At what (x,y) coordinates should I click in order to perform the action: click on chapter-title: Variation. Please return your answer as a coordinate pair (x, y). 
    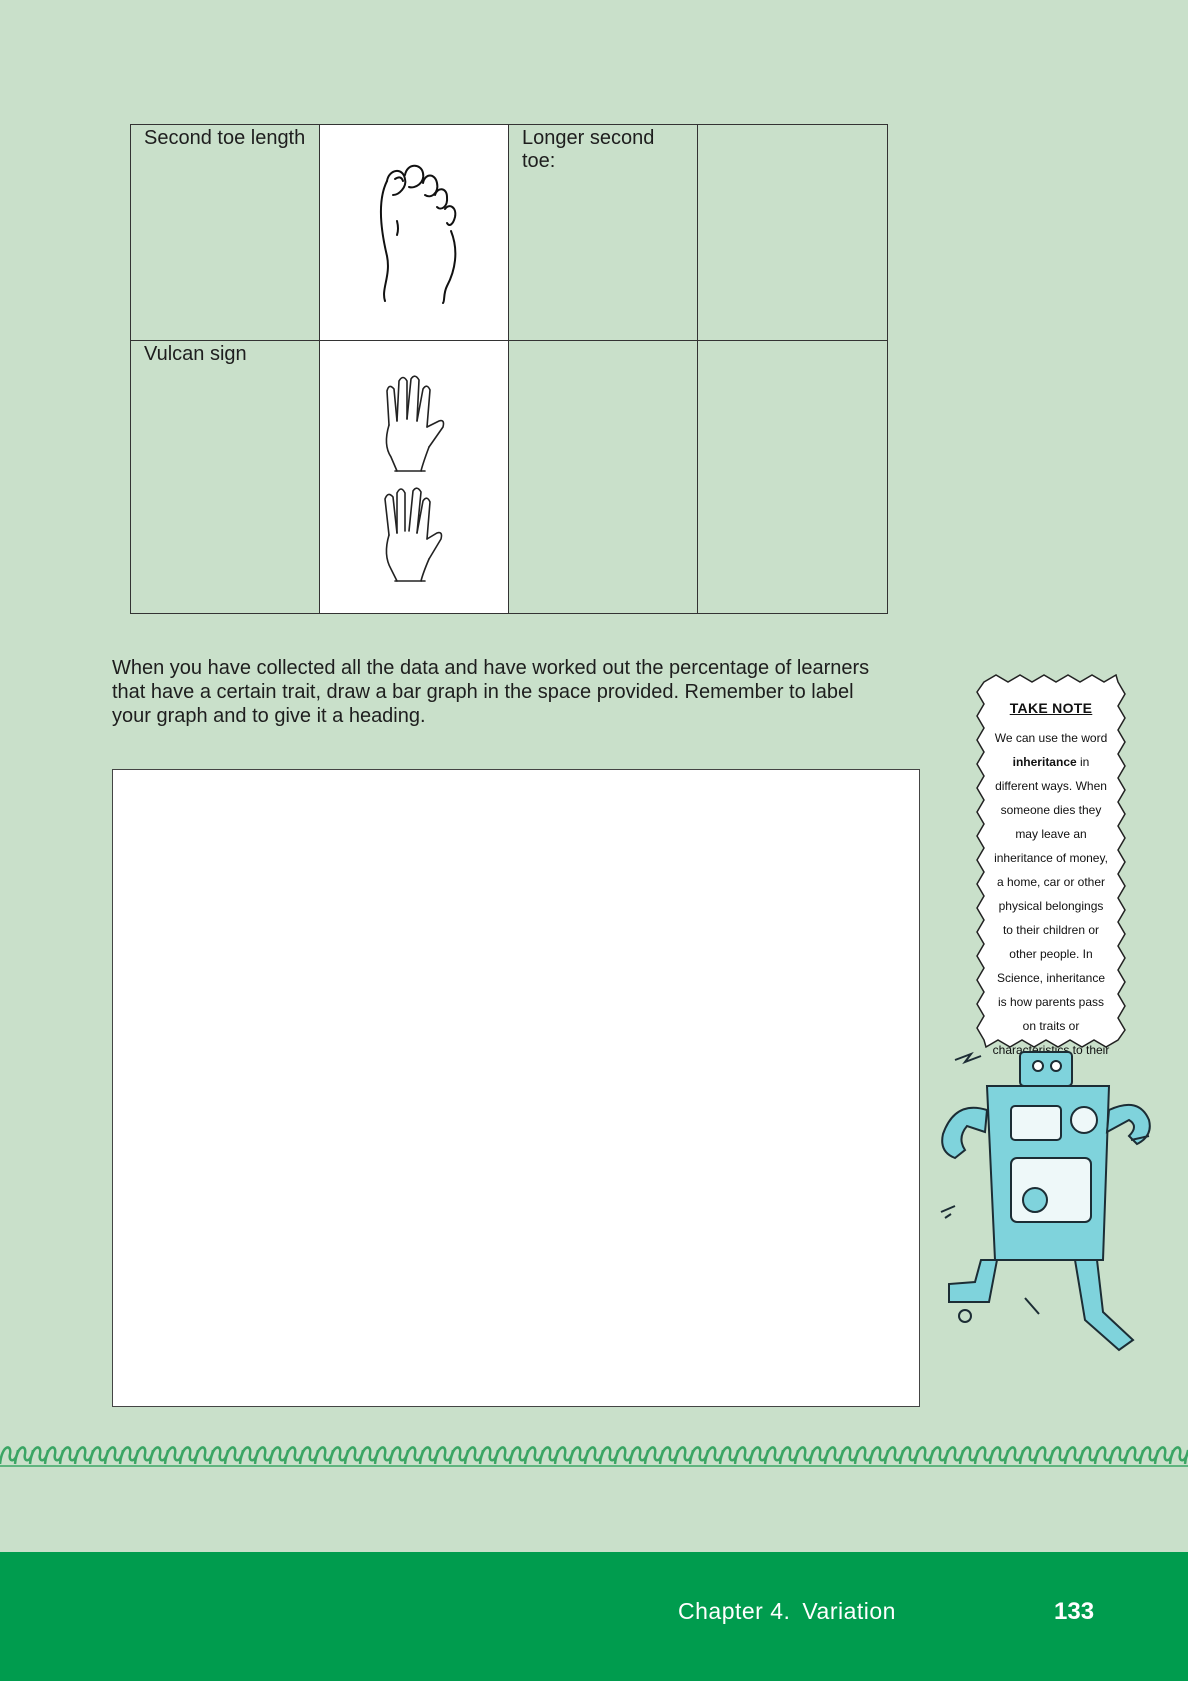
    Looking at the image, I should click on (849, 1611).